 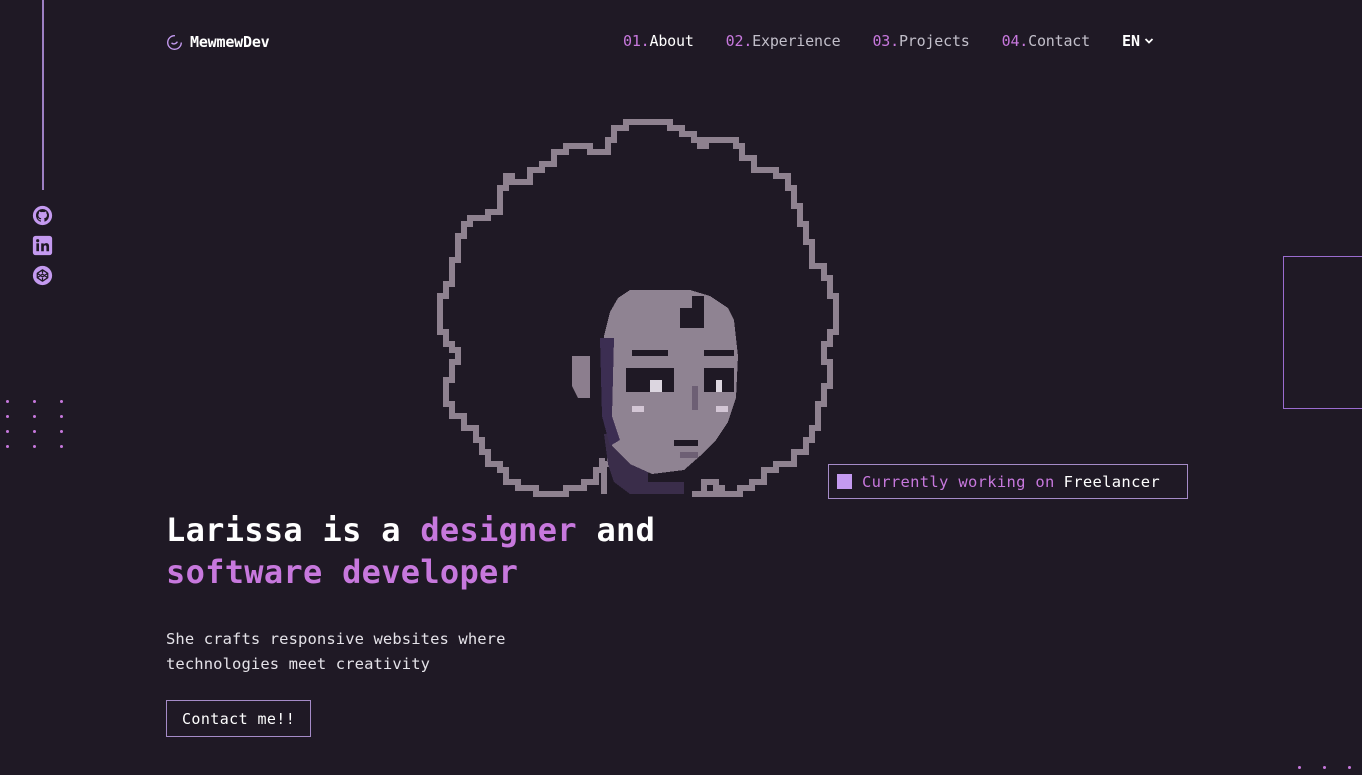 I want to click on nav-number: 03., so click(x=885, y=41).